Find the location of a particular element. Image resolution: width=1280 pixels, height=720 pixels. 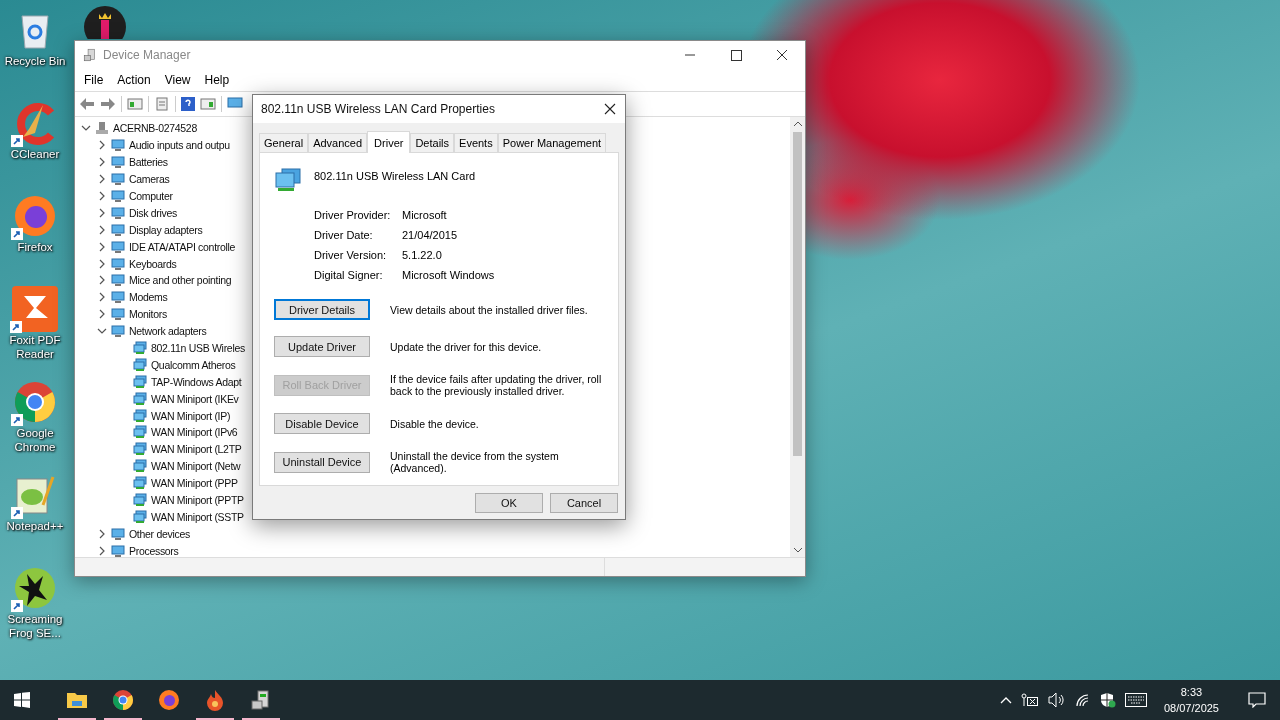

dialog-title: 802.11n USB Wireless LAN Card Properties is located at coordinates (378, 109).